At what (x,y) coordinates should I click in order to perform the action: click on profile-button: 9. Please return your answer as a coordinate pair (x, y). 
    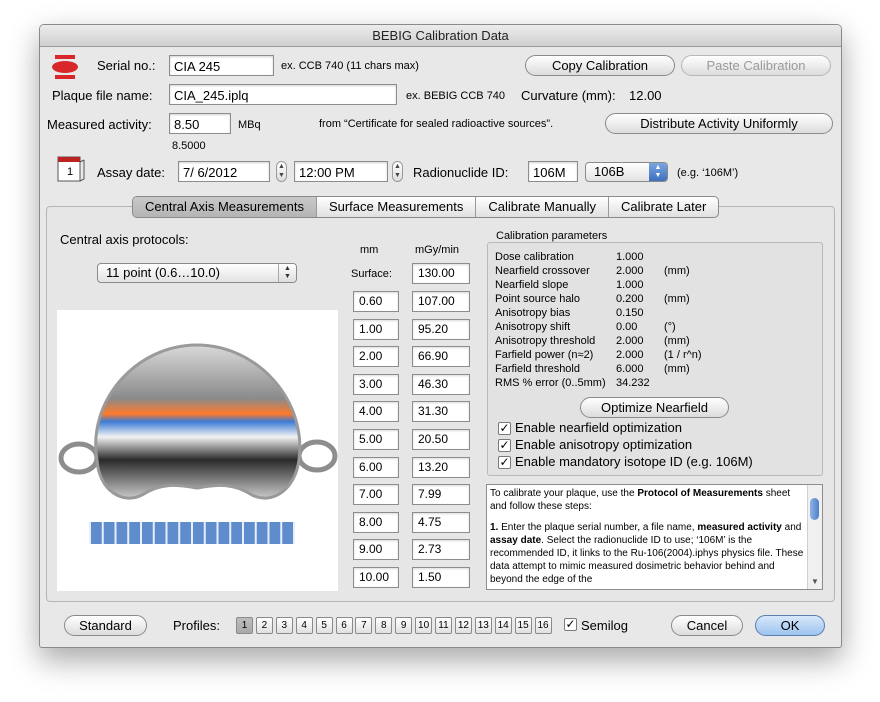
    Looking at the image, I should click on (404, 625).